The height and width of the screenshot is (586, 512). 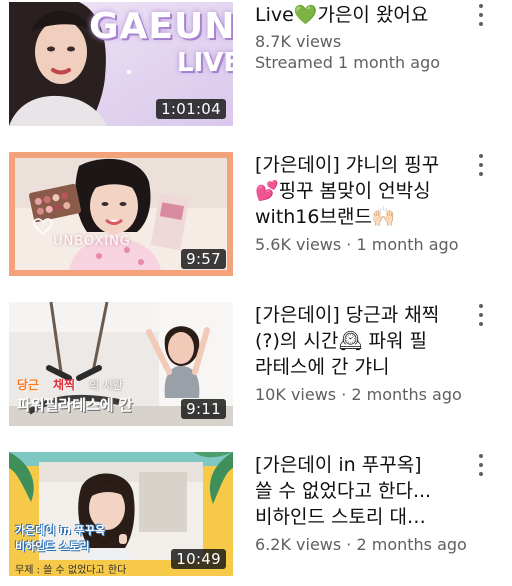 I want to click on thumbnail-whip-text: 채찍, so click(x=64, y=385).